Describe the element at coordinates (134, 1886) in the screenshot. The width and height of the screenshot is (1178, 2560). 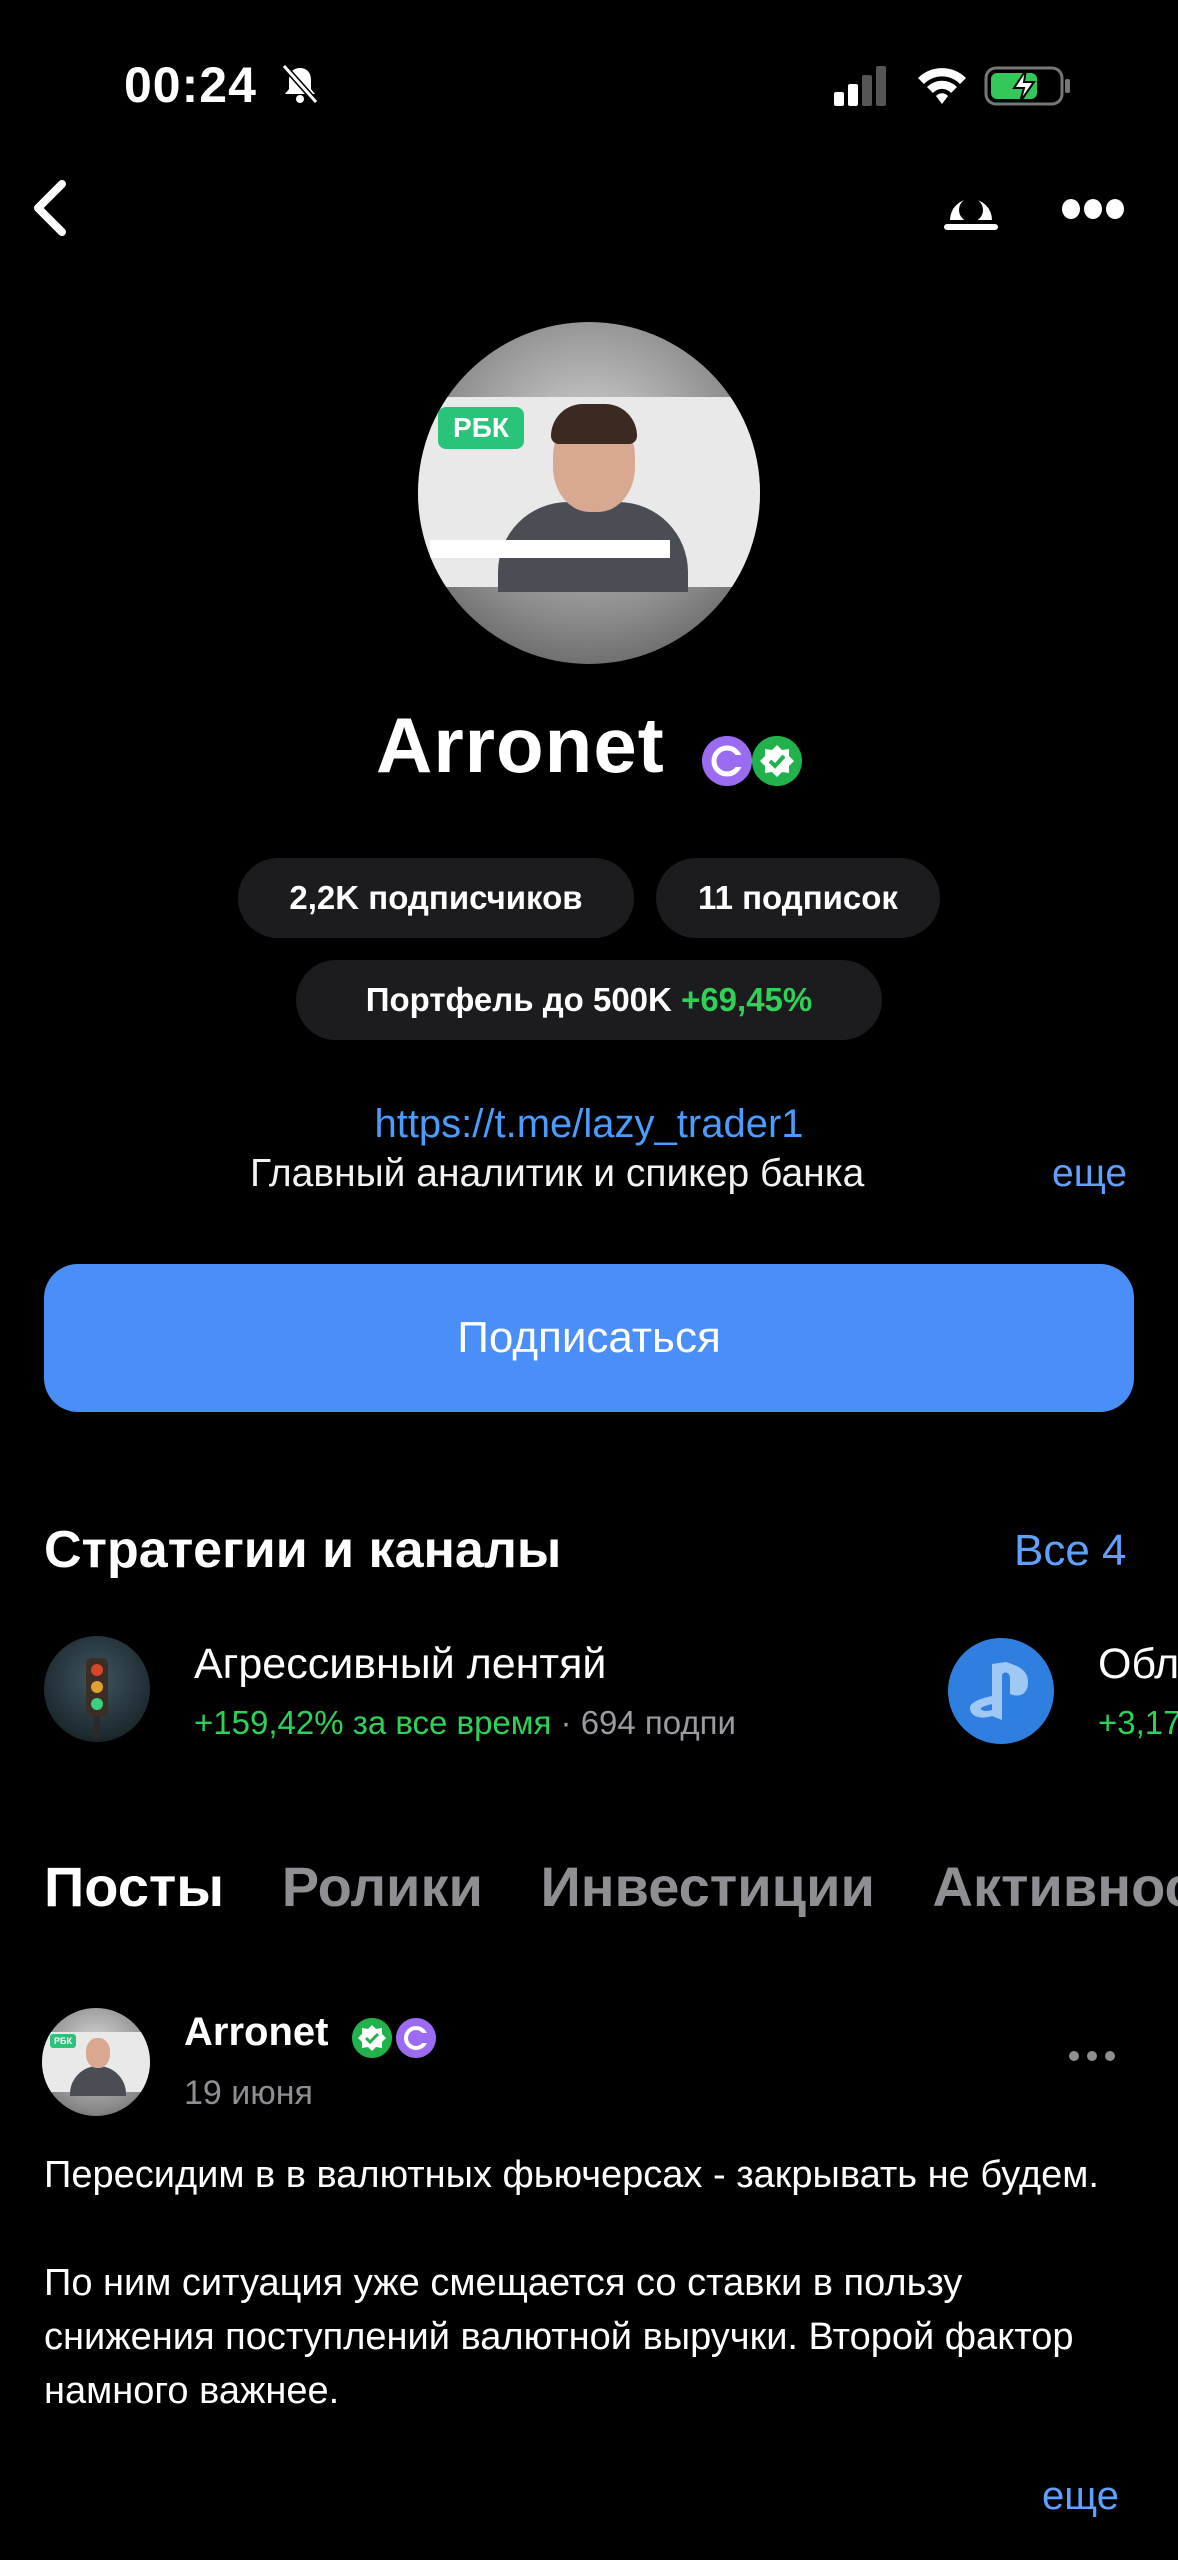
I see `tab-posts: Посты` at that location.